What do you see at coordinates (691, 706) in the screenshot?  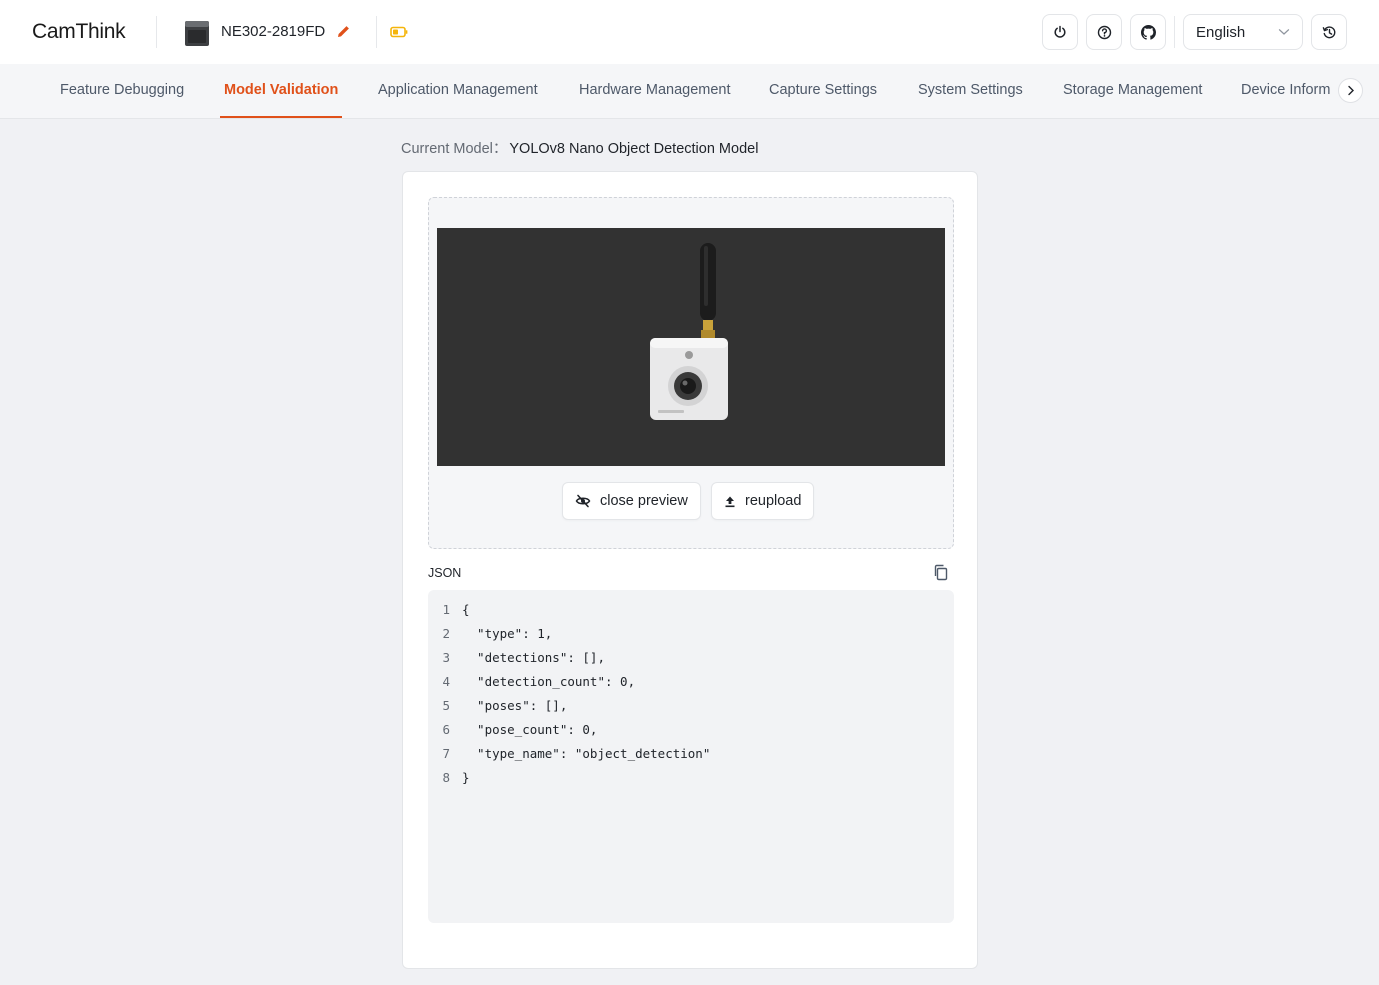 I see `code-line: 5 "poses": [],` at bounding box center [691, 706].